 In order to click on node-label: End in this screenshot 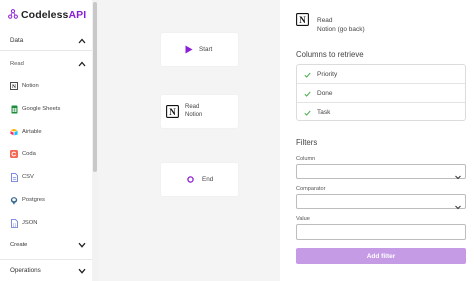, I will do `click(208, 179)`.